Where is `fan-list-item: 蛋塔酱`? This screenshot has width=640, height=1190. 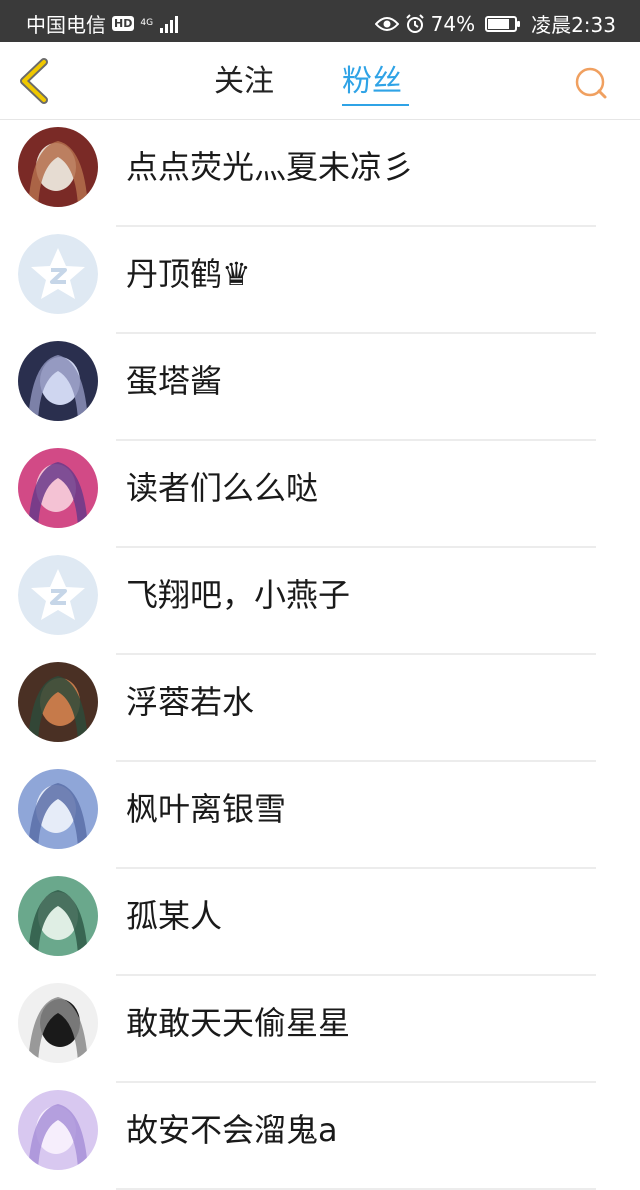 fan-list-item: 蛋塔酱 is located at coordinates (320, 387).